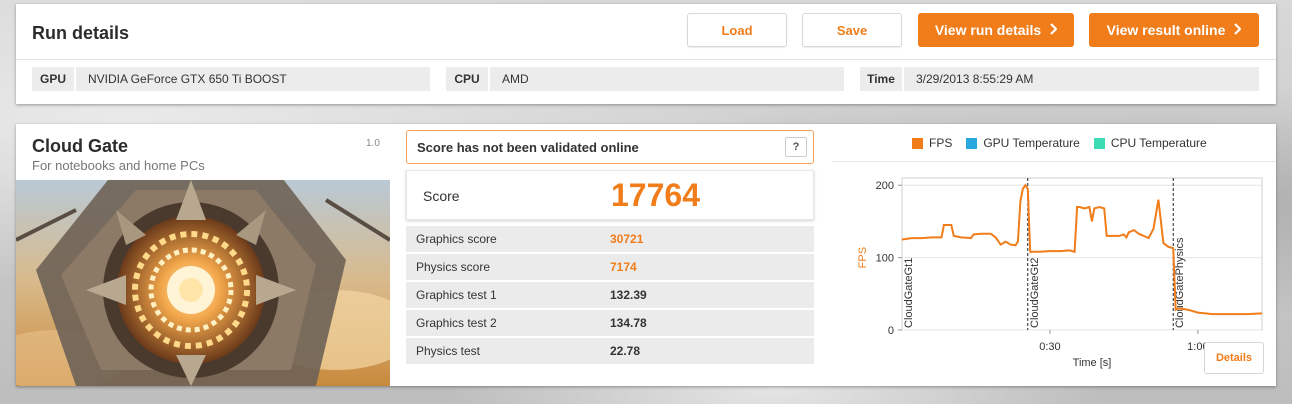  Describe the element at coordinates (1082, 254) in the screenshot. I see `plot-area` at that location.